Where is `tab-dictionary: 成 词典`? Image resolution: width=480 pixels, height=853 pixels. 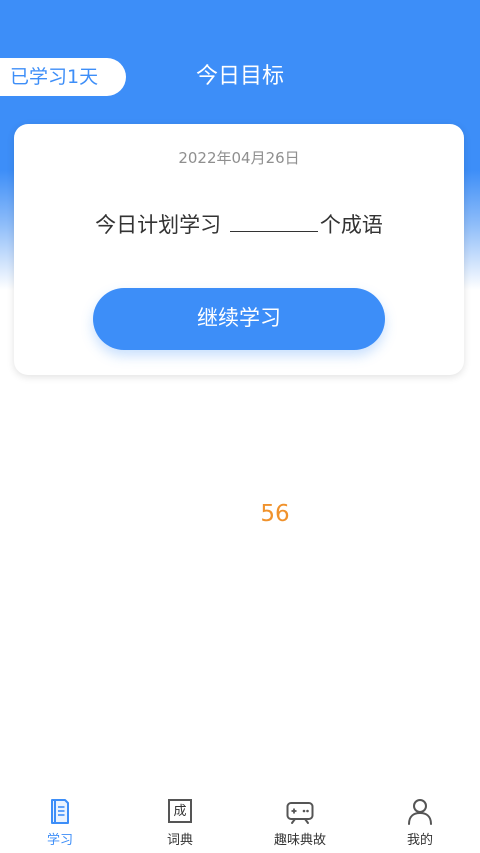
tab-dictionary: 成 词典 is located at coordinates (180, 821).